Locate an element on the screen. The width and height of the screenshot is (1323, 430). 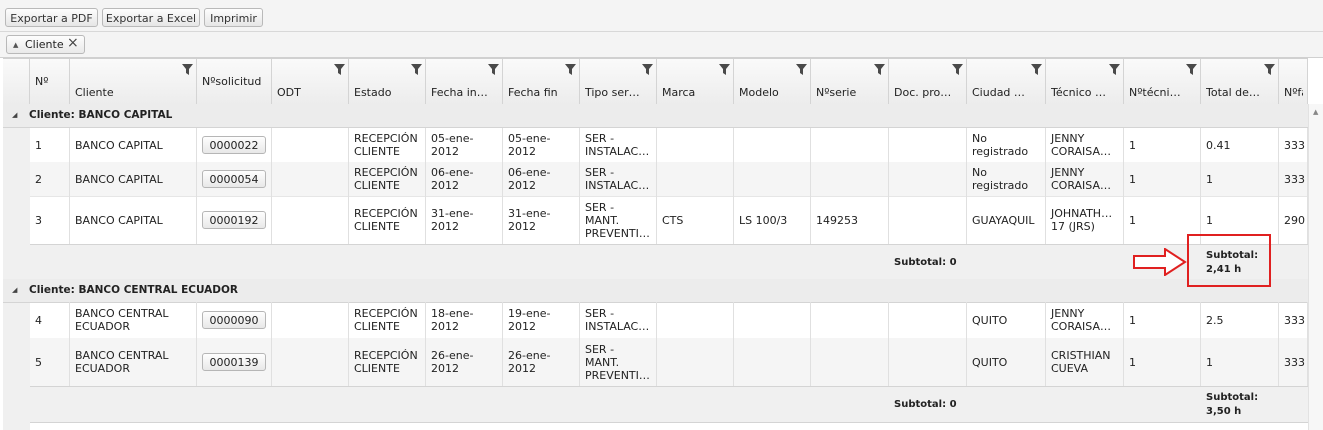
column-header-nfactura: Nºfa is located at coordinates (1293, 82).